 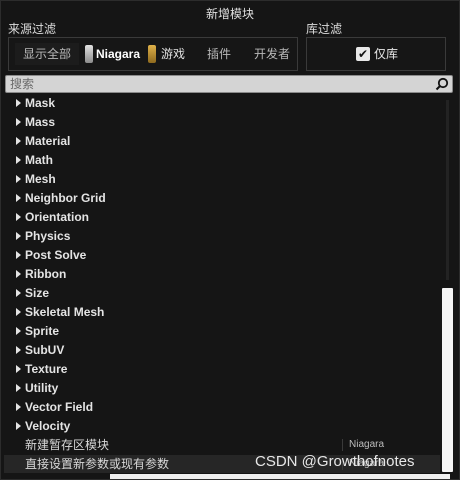 What do you see at coordinates (67, 445) in the screenshot?
I see `new-scratch-module-label: 新建暂存区模块` at bounding box center [67, 445].